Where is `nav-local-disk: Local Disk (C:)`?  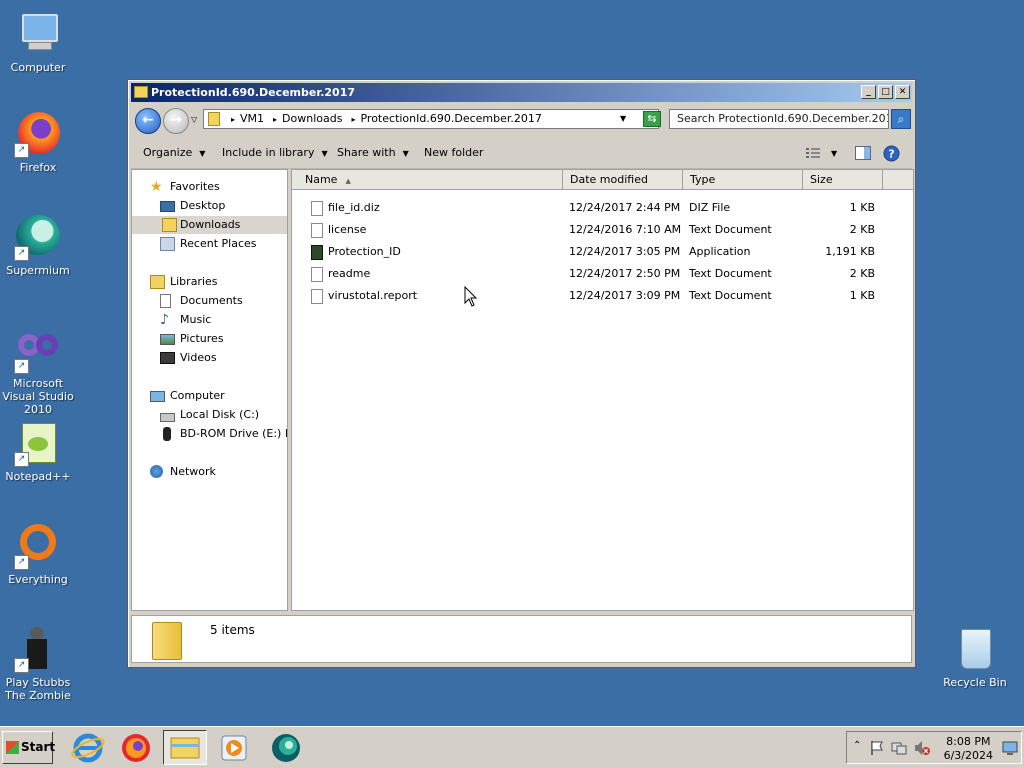 nav-local-disk: Local Disk (C:) is located at coordinates (209, 415).